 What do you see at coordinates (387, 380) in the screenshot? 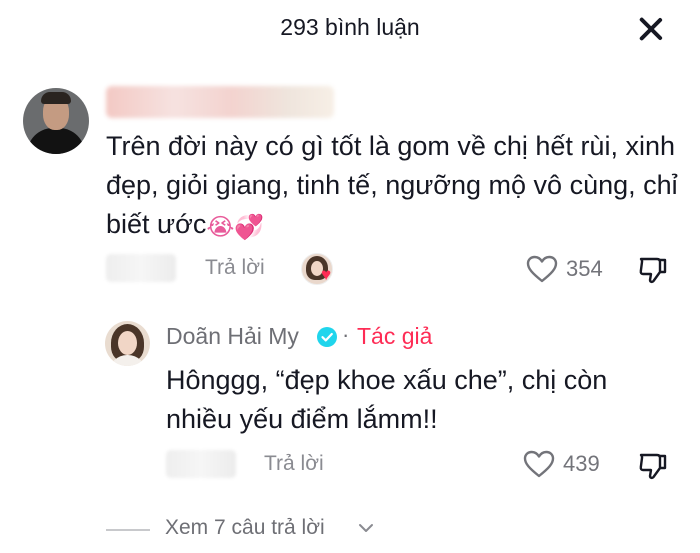
I see `reply-text-line-1: Hônggg, “đẹp khoe xấu che”, chị còn` at bounding box center [387, 380].